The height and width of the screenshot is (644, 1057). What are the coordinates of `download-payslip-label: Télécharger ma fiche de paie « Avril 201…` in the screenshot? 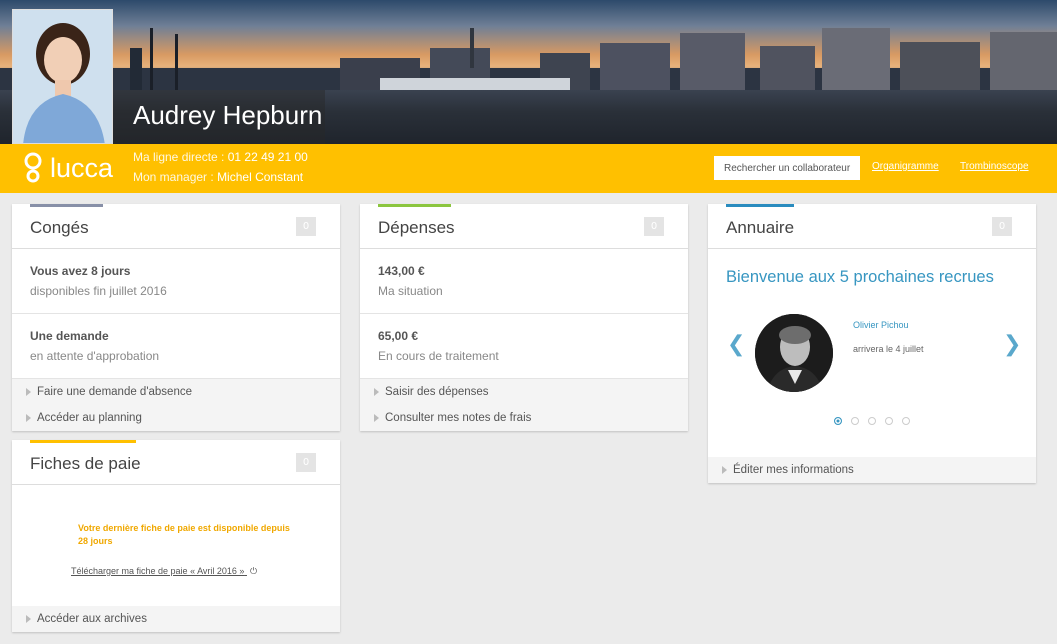 It's located at (158, 571).